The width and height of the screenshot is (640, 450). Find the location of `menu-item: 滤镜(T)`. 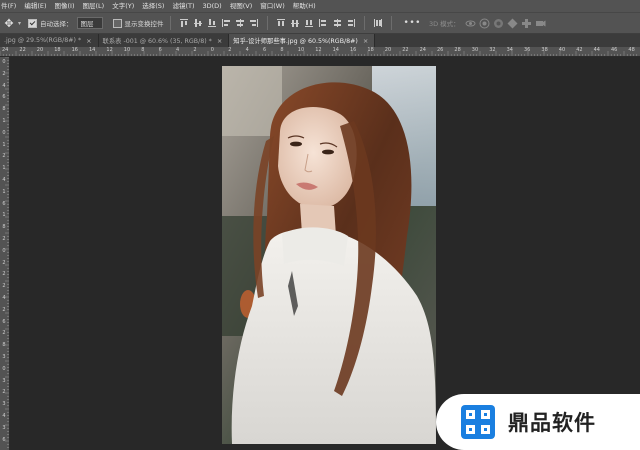

menu-item: 滤镜(T) is located at coordinates (183, 6).